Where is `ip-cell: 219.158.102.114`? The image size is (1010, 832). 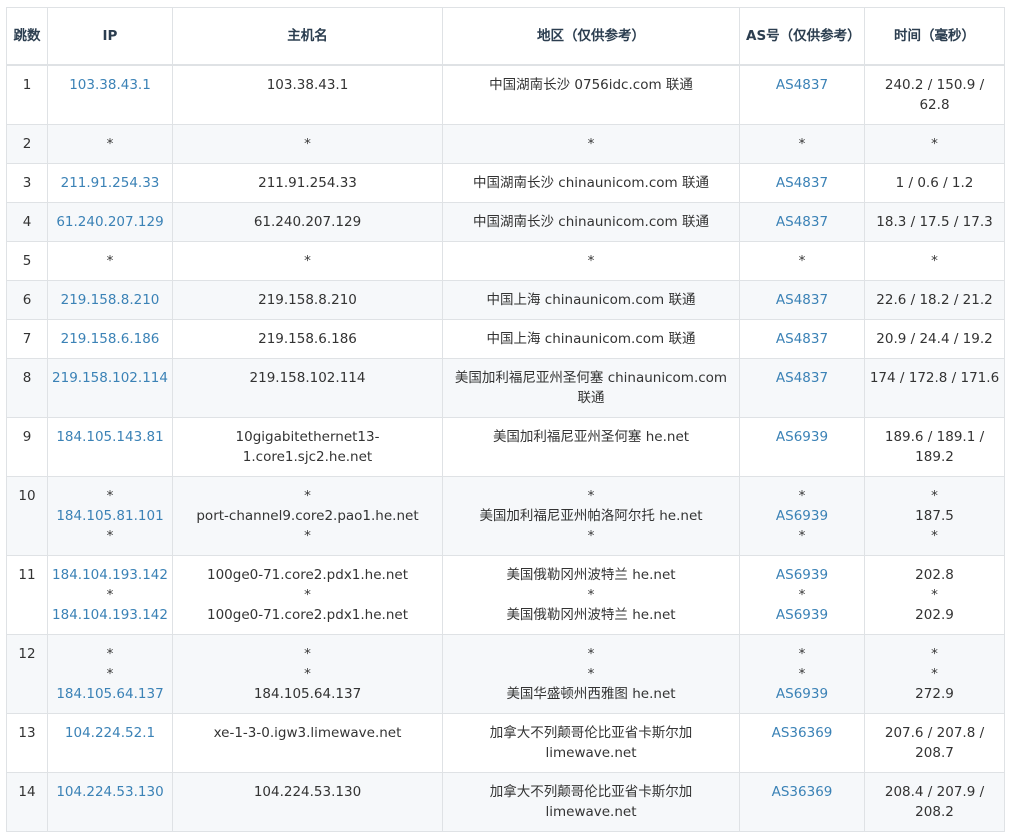 ip-cell: 219.158.102.114 is located at coordinates (110, 388).